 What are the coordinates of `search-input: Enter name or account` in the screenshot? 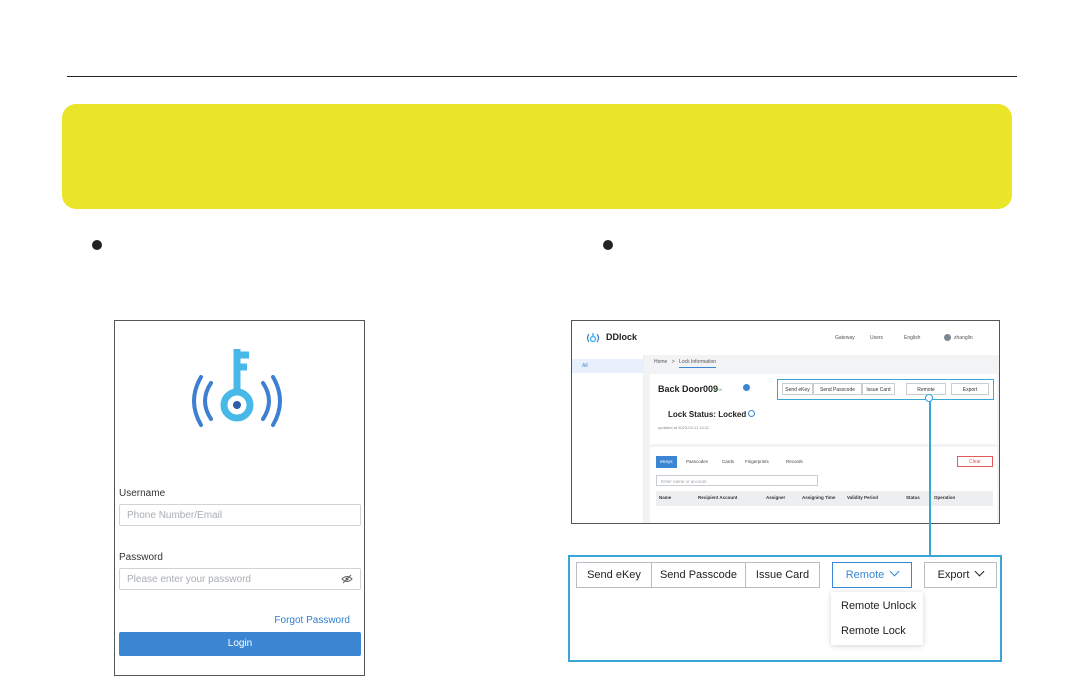 It's located at (737, 480).